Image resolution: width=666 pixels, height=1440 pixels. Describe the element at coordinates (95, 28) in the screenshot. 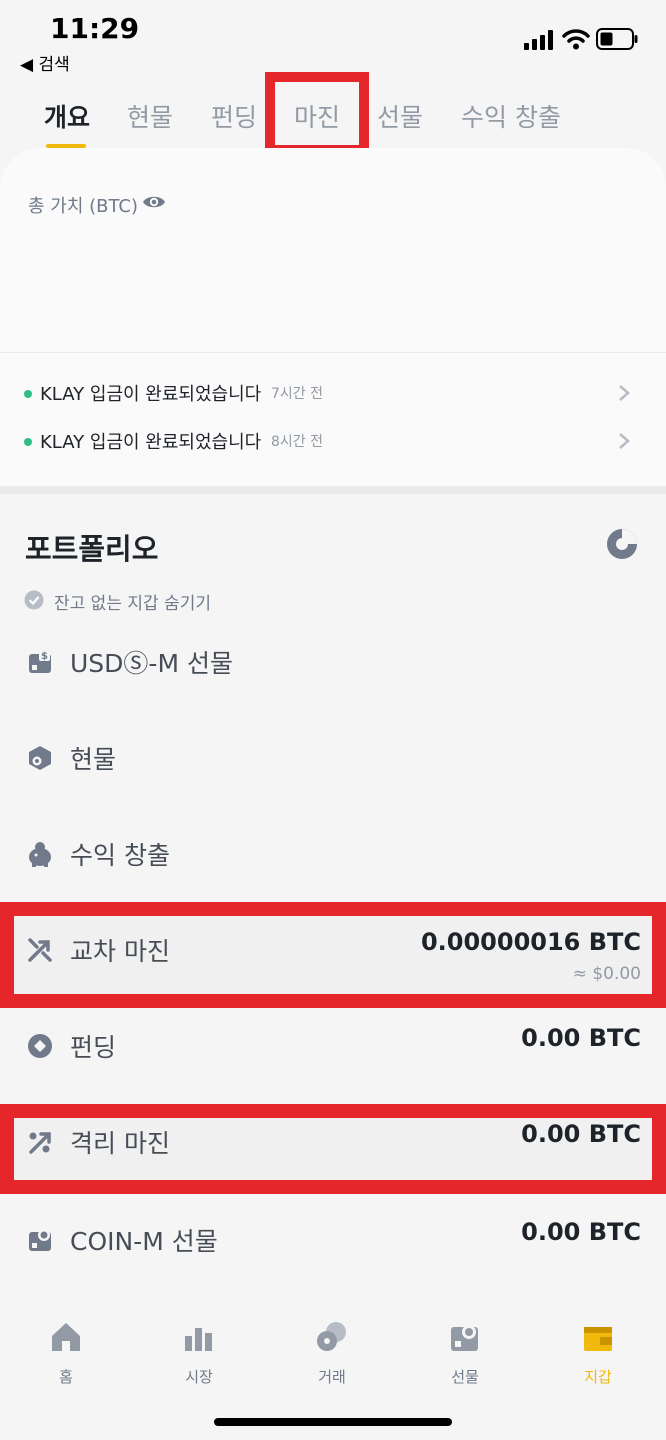

I see `status-time: 11:29` at that location.